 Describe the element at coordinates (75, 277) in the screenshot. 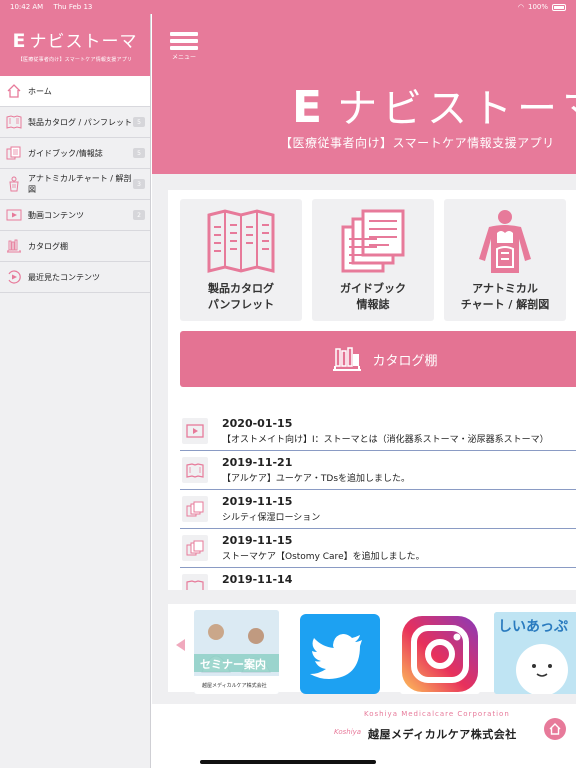

I see `sidebar-item-history: 最近見たコンテンツ` at that location.